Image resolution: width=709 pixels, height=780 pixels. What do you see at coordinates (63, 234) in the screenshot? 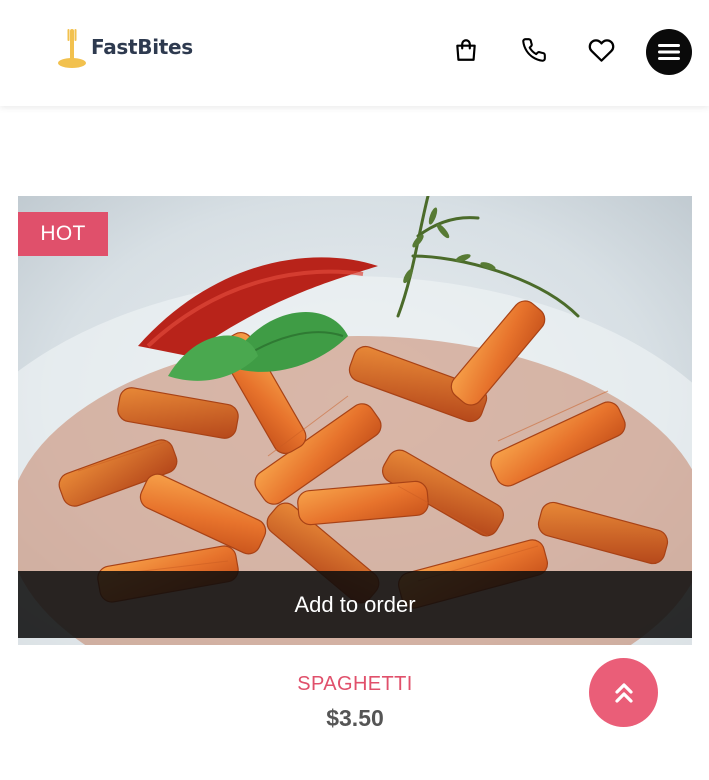
I see `hot-badge: HOT` at bounding box center [63, 234].